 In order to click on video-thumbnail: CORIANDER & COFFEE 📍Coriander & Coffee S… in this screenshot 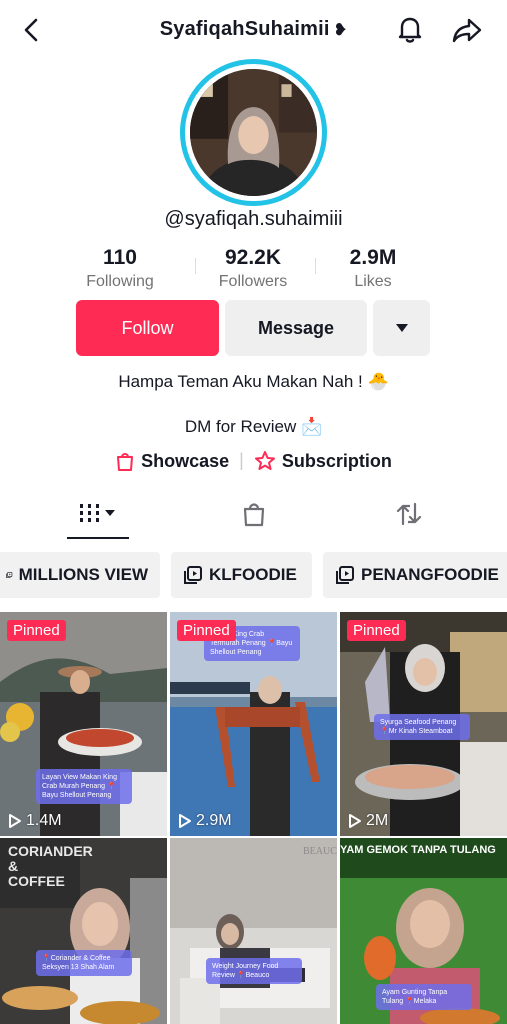, I will do `click(83, 931)`.